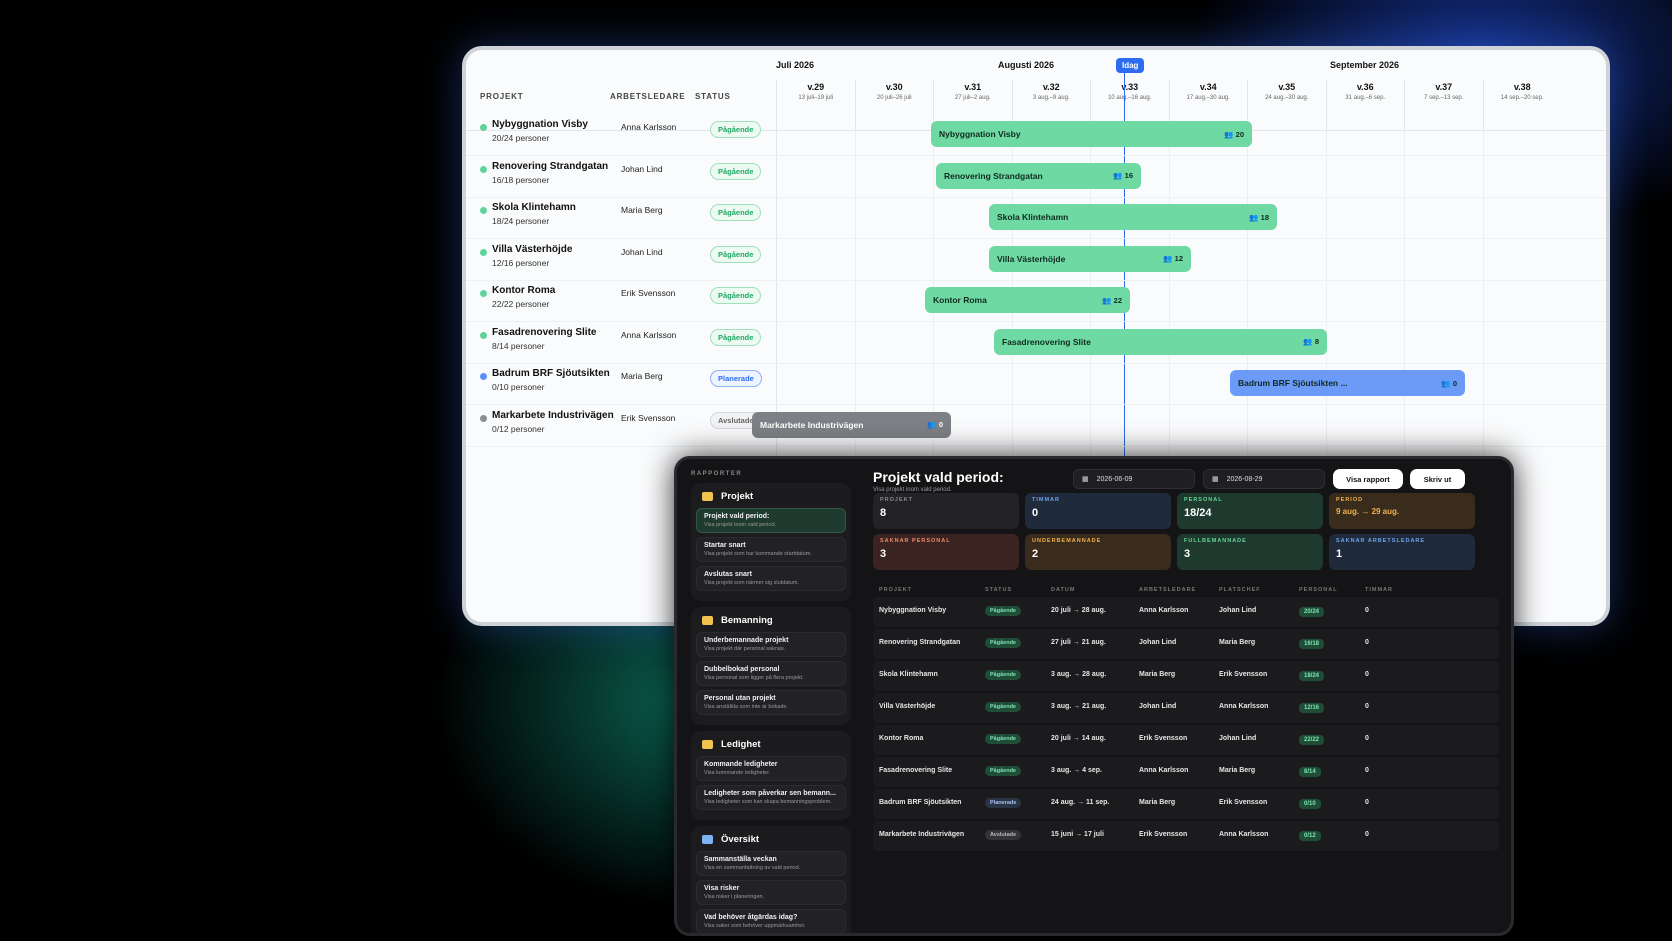  I want to click on week-dates: 24 aug.–30 aug., so click(1287, 98).